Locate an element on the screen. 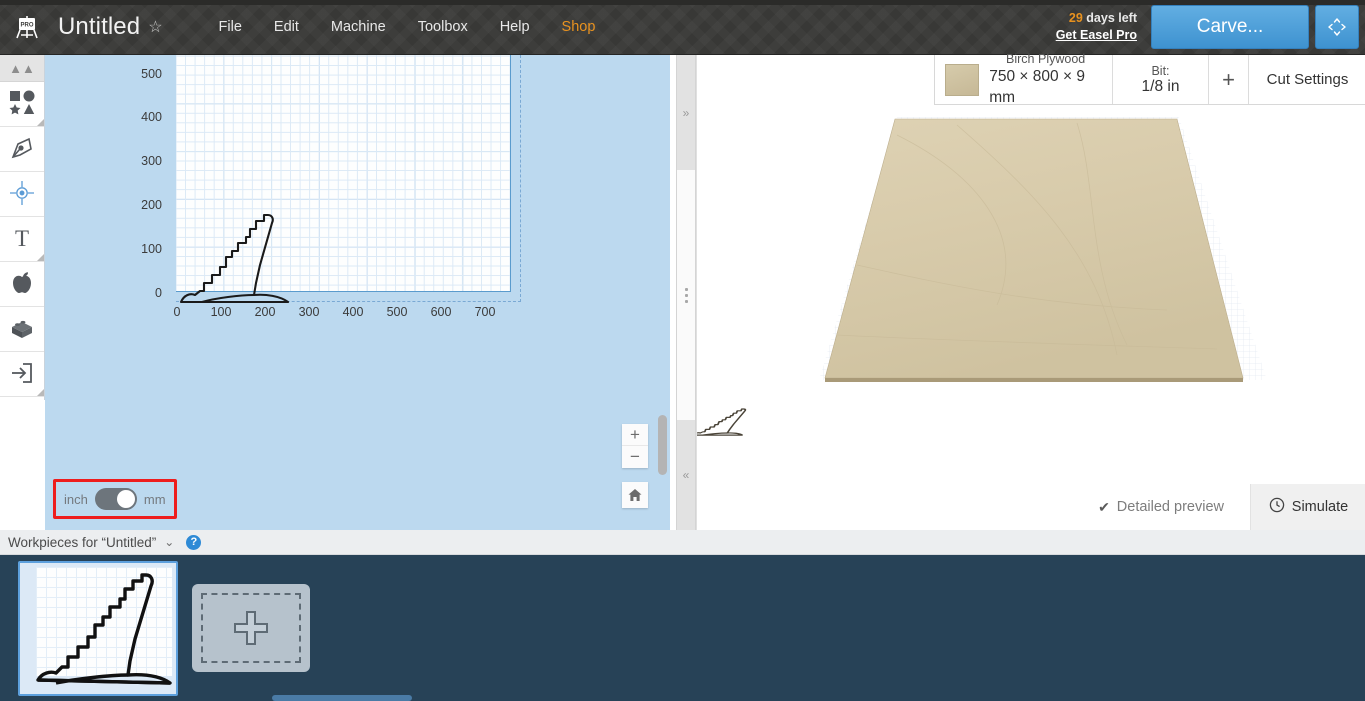 The height and width of the screenshot is (701, 1365). x-tick-200: 200 is located at coordinates (265, 312).